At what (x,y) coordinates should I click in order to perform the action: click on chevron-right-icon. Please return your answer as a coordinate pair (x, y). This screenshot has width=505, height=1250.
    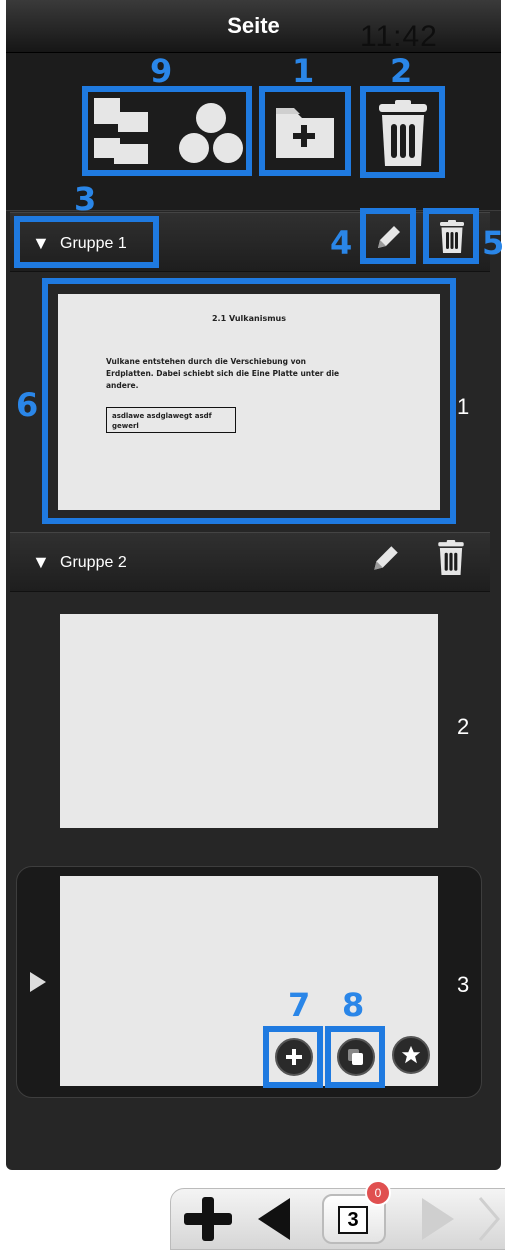
    Looking at the image, I should click on (489, 1219).